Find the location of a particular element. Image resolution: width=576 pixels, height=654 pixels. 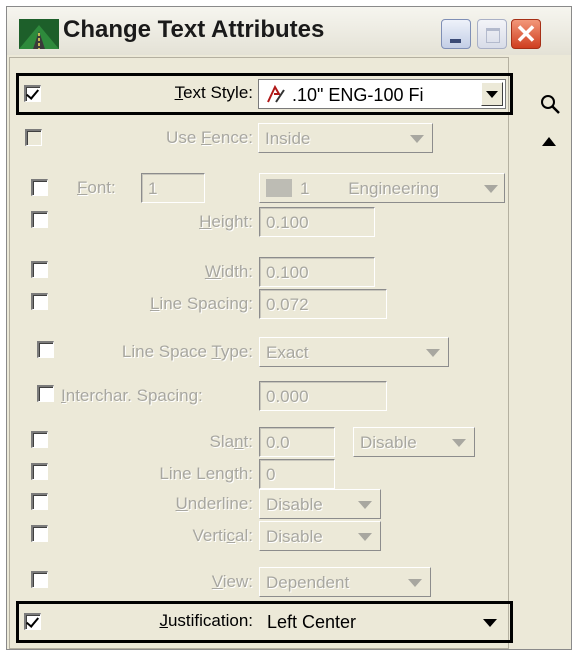

height-checkbox is located at coordinates (39, 219).